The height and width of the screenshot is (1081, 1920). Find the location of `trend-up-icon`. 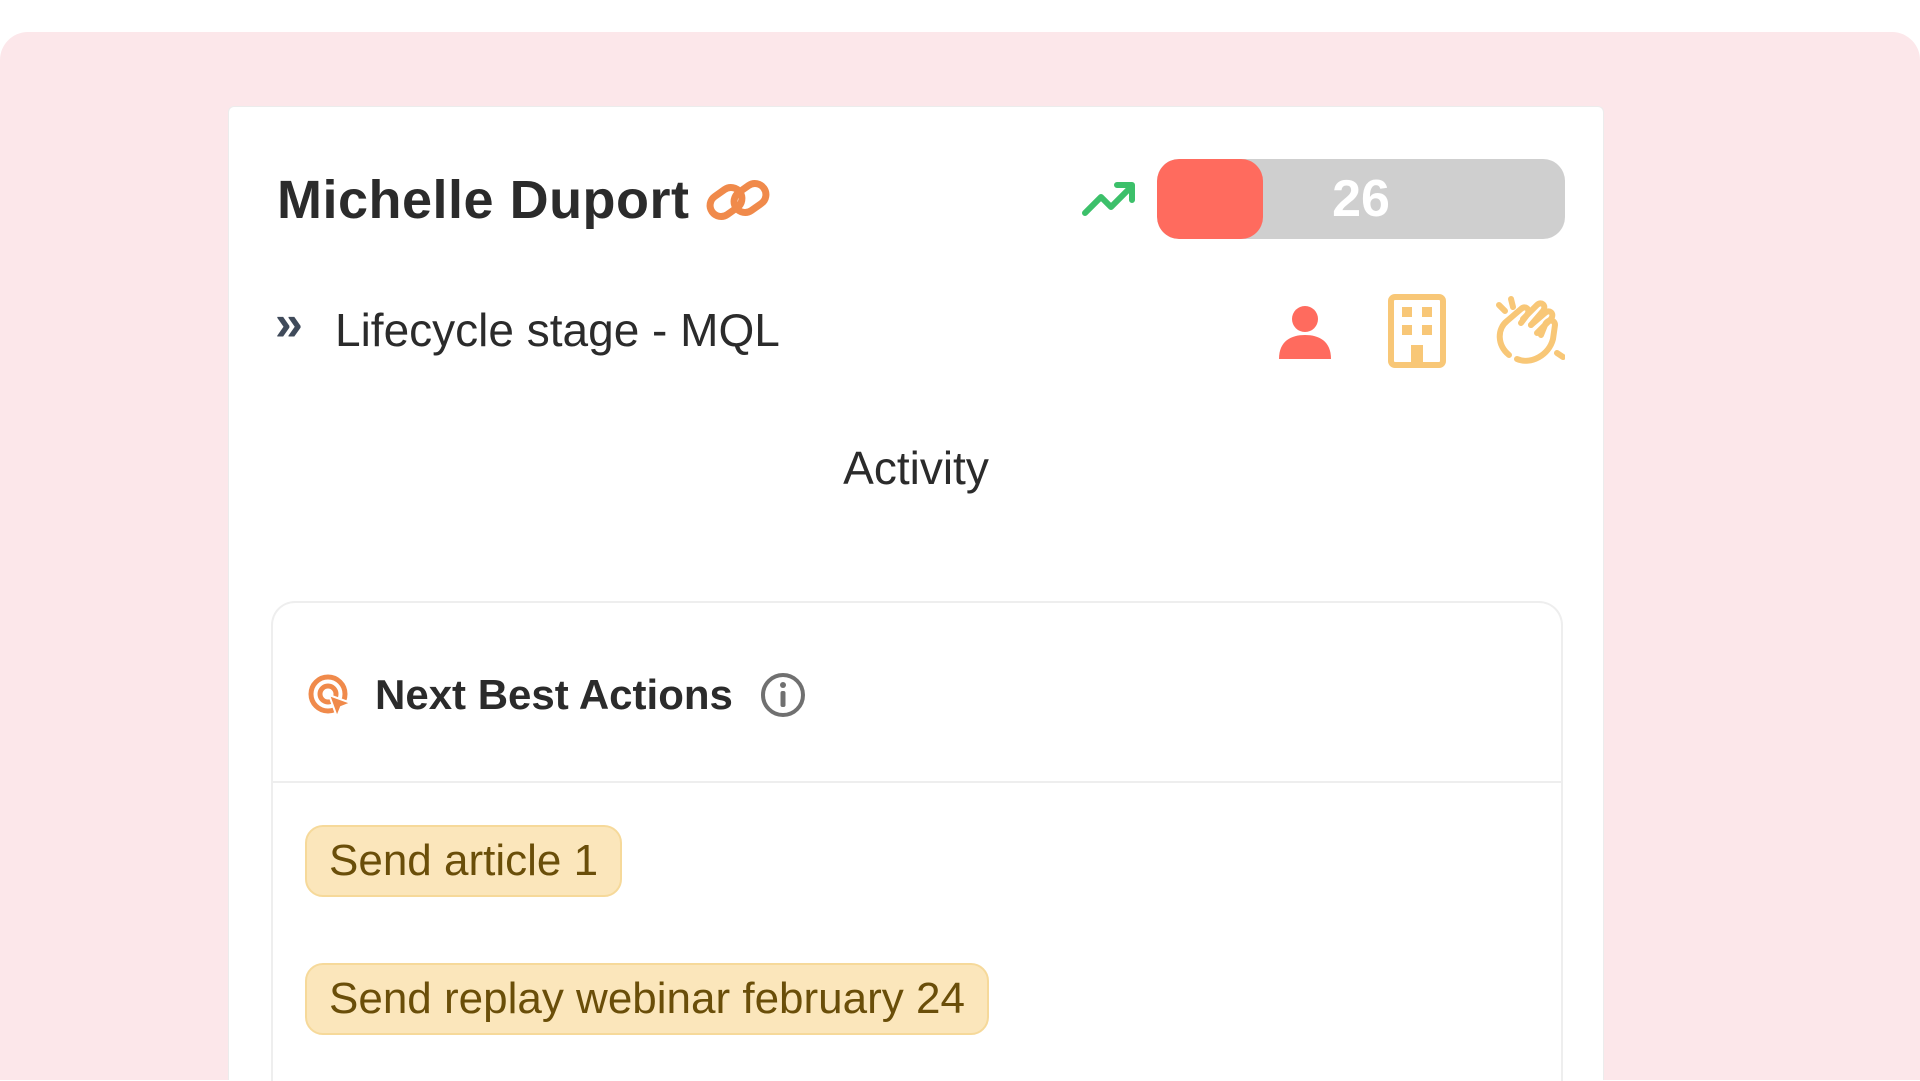

trend-up-icon is located at coordinates (1108, 199).